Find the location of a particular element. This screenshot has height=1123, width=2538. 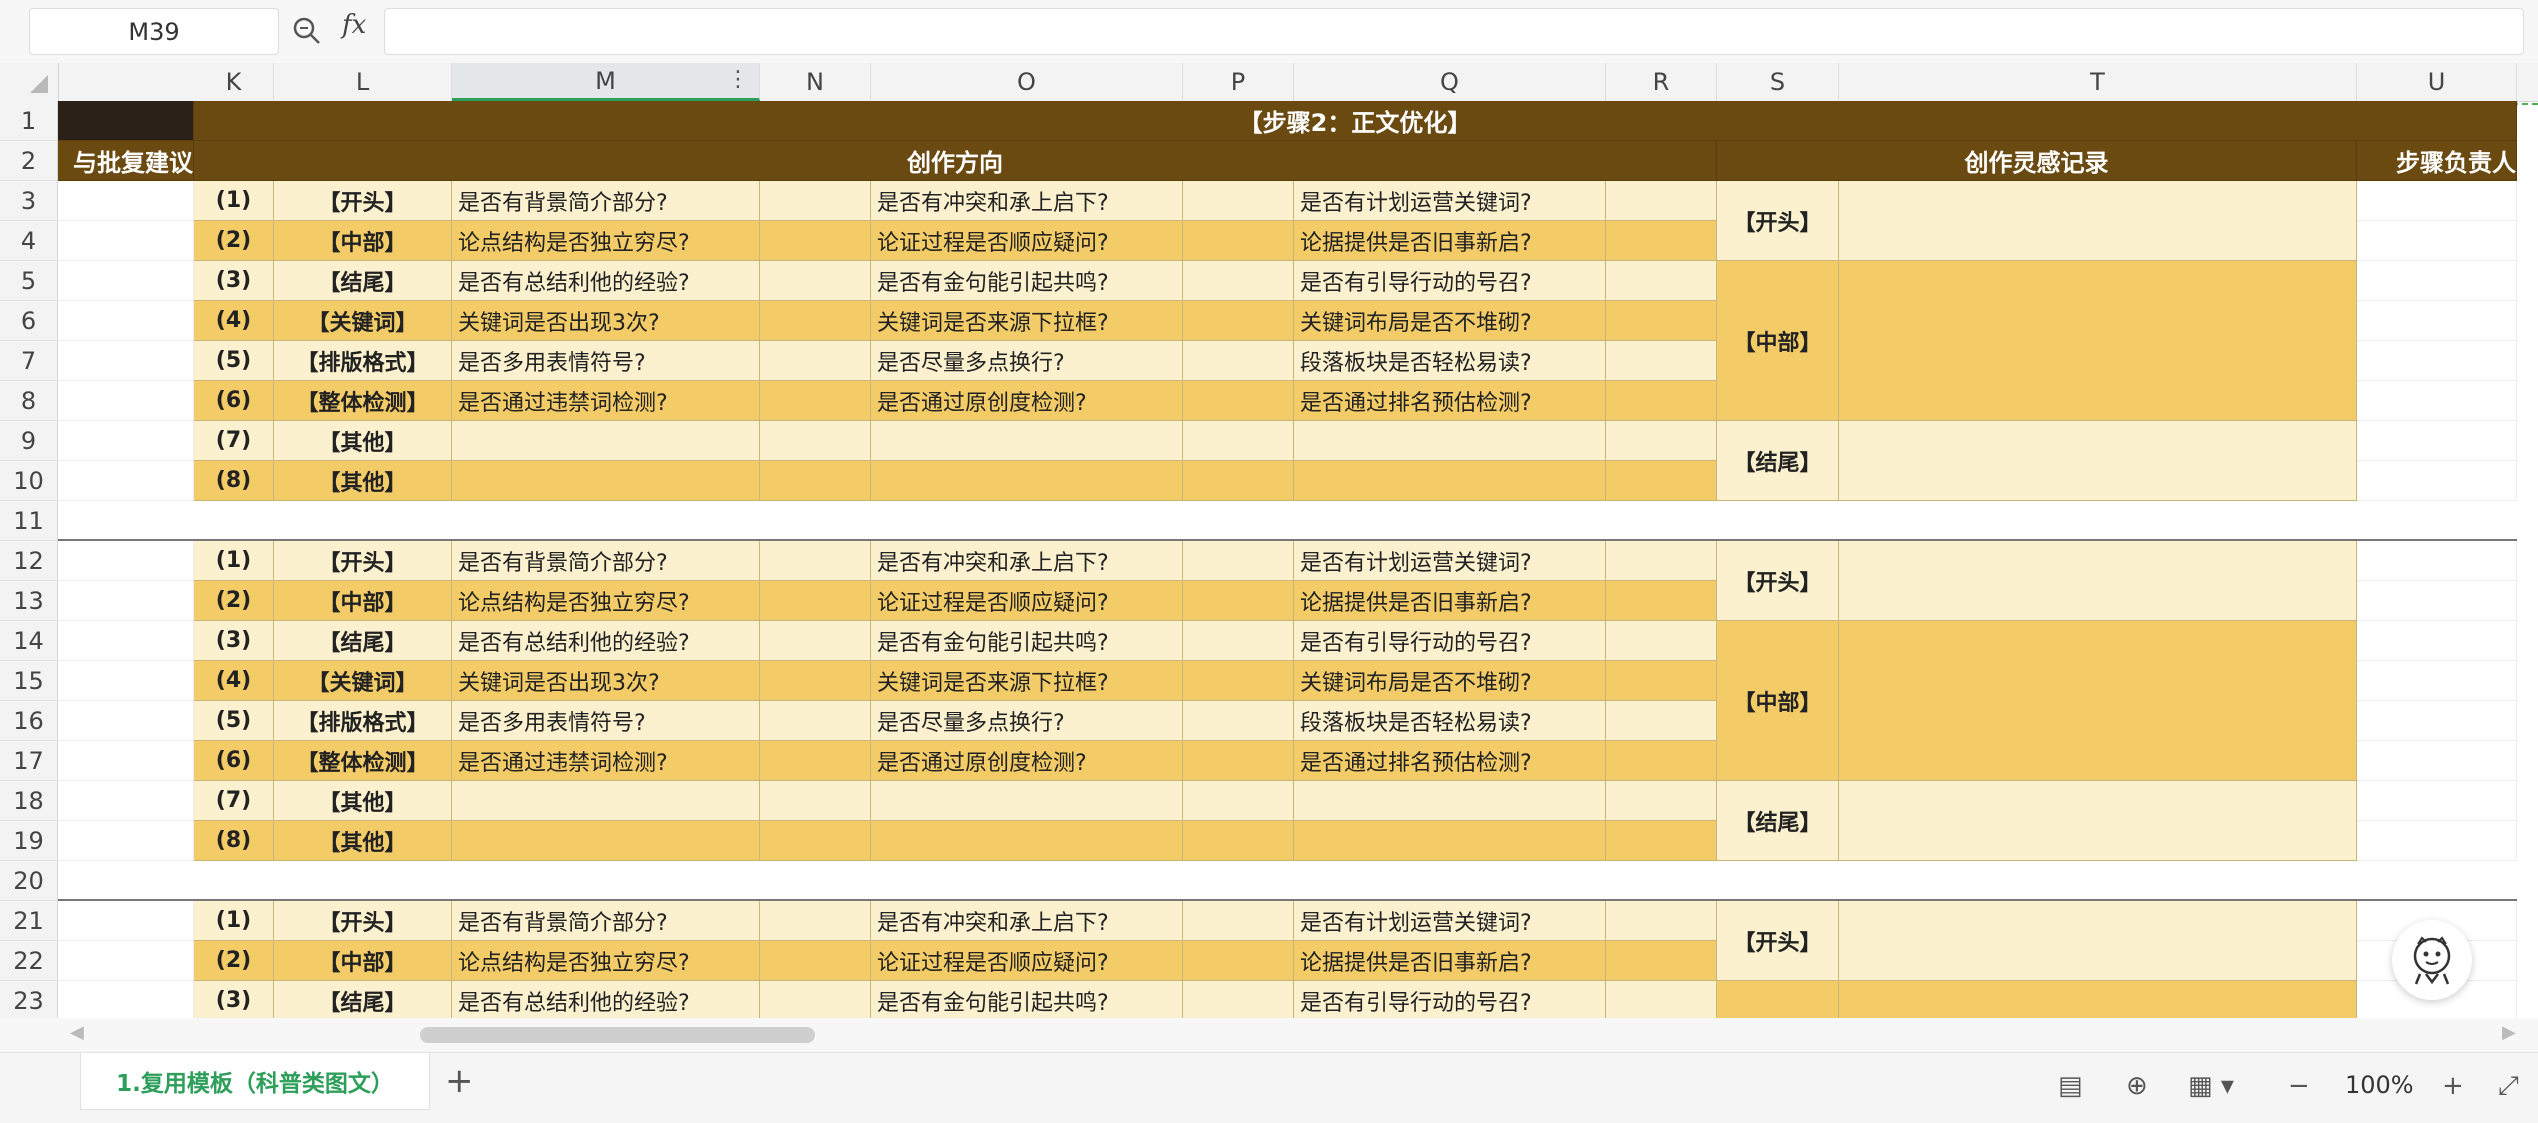

row-header-3: 3 is located at coordinates (29, 201).